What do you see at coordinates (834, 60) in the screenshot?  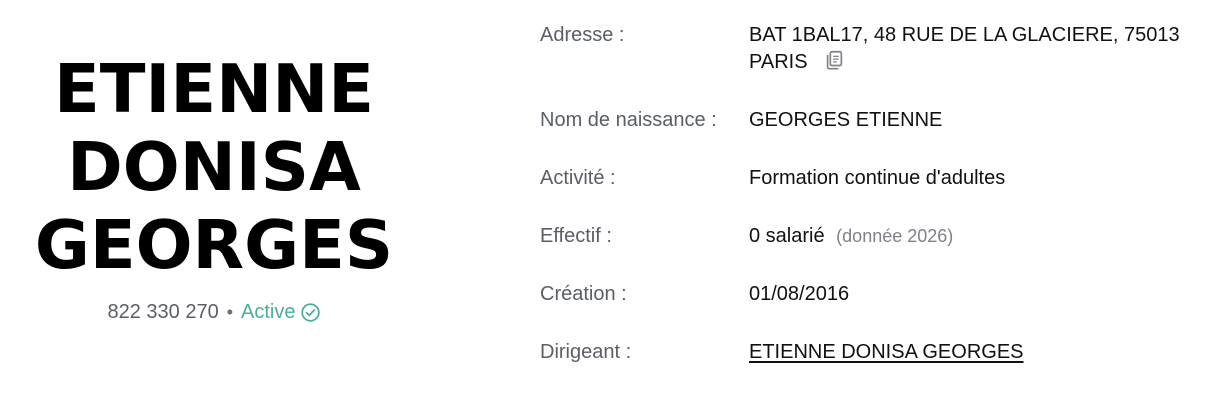 I see `copy-icon` at bounding box center [834, 60].